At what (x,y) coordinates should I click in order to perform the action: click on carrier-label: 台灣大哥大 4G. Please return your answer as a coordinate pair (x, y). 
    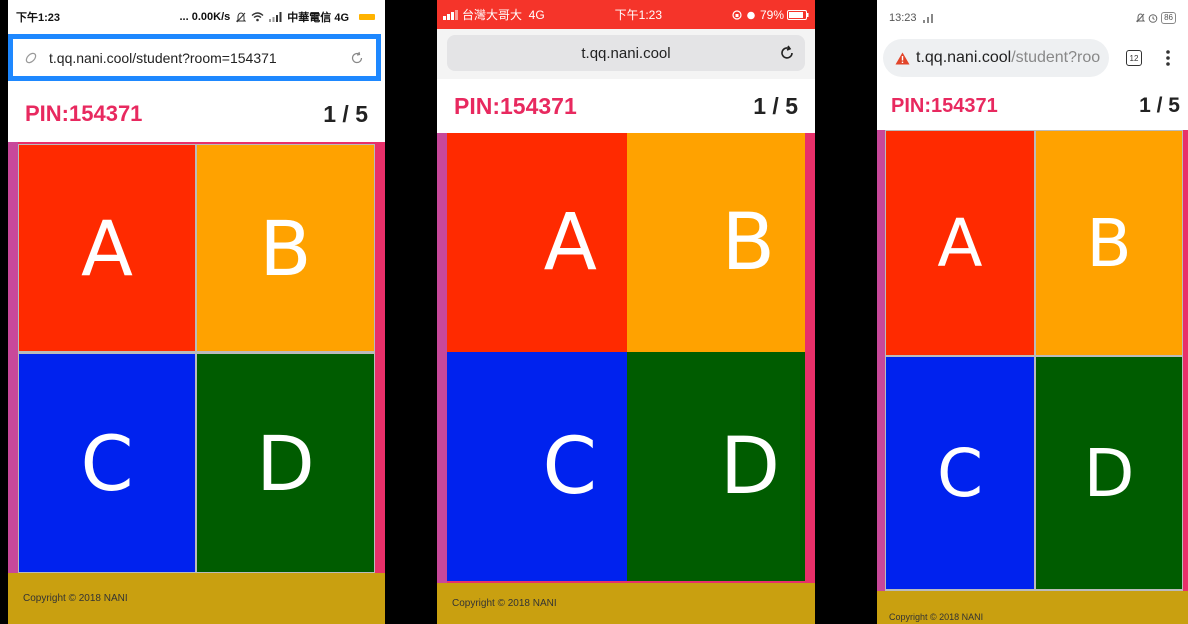
    Looking at the image, I should click on (503, 15).